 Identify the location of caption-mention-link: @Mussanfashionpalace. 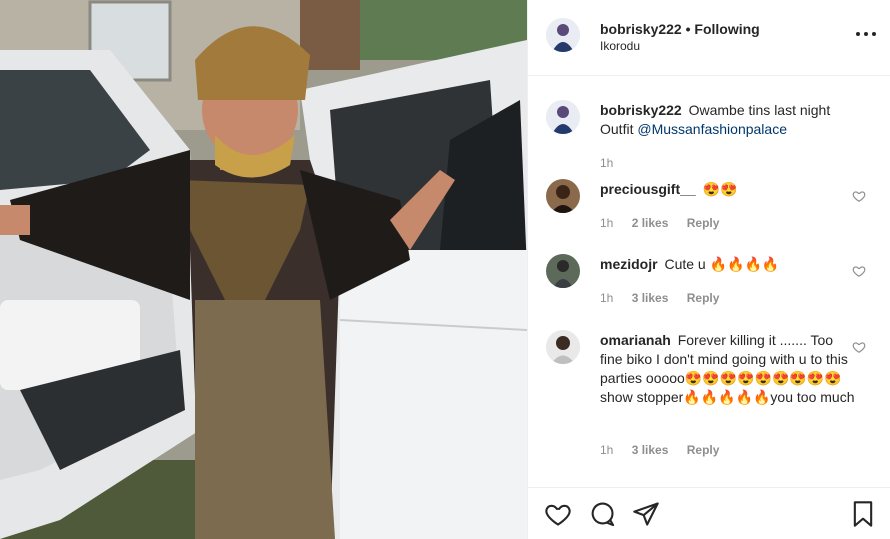
(712, 129).